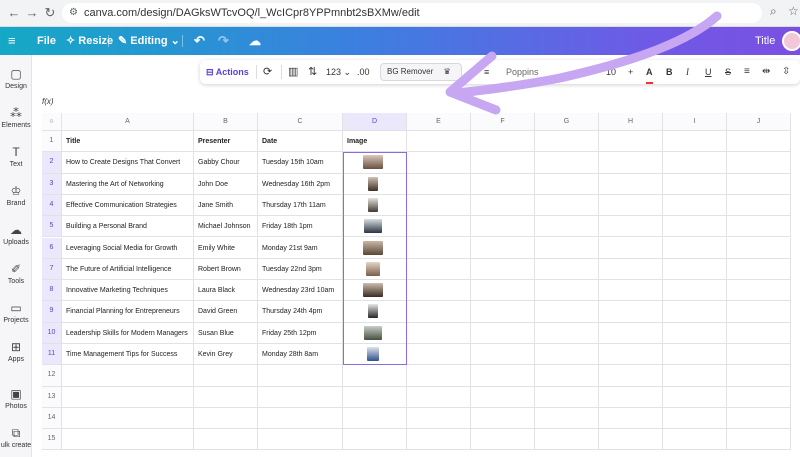 The width and height of the screenshot is (800, 457). I want to click on rail-item-projects: ▭ Projects, so click(16, 312).